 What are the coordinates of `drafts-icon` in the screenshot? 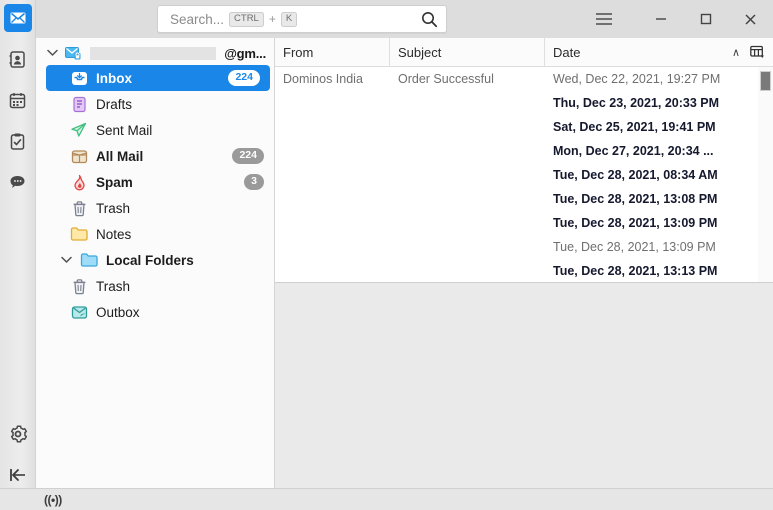 It's located at (79, 104).